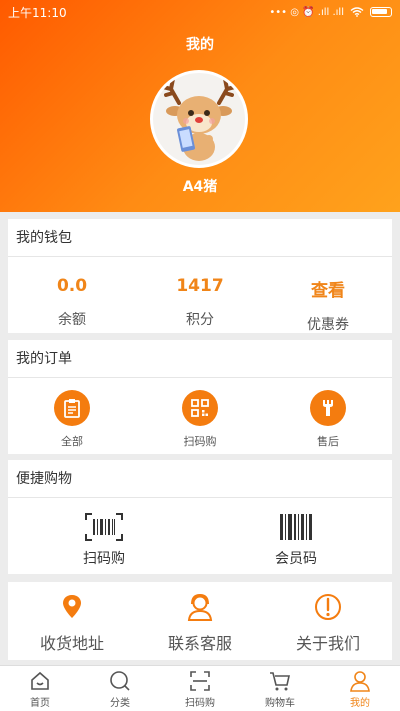 The image size is (400, 711). I want to click on member-code-button: 会员码, so click(296, 533).